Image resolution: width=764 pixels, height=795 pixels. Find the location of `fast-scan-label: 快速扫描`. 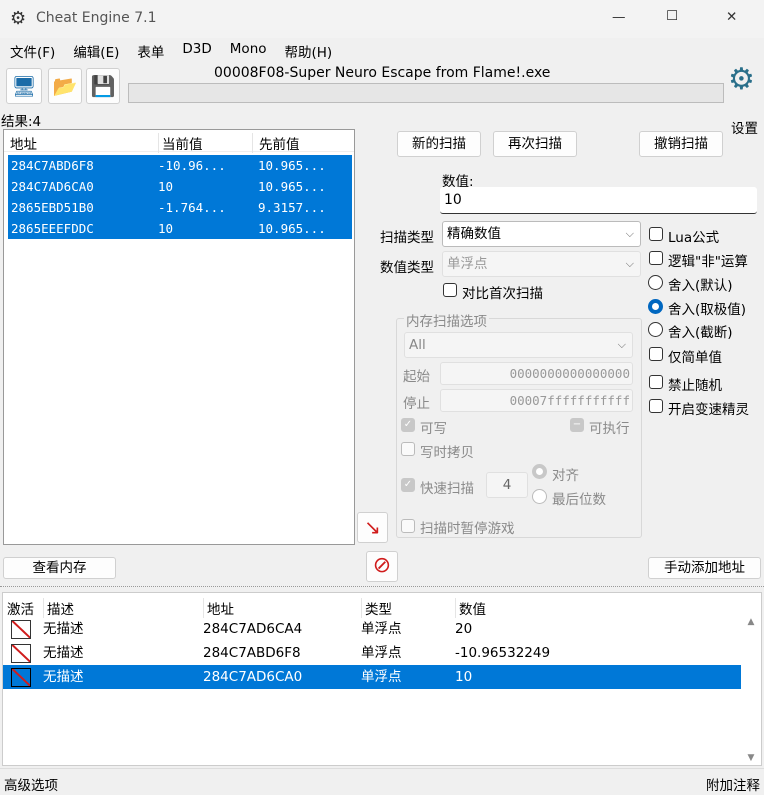

fast-scan-label: 快速扫描 is located at coordinates (447, 489).